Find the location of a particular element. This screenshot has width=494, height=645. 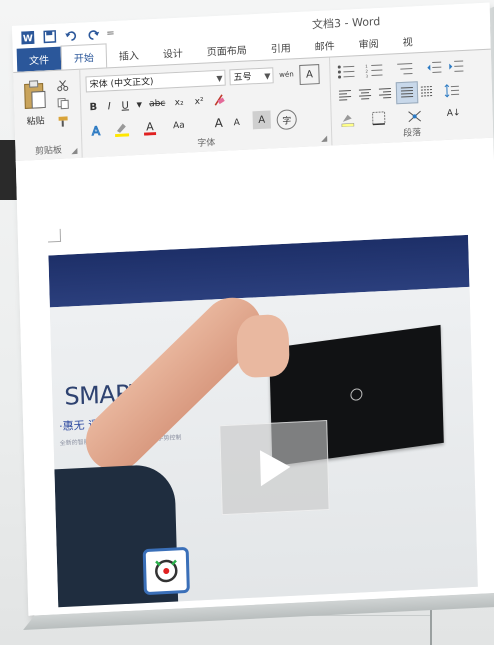

paragraph-group: 123 A↓ 段落 is located at coordinates (411, 98).